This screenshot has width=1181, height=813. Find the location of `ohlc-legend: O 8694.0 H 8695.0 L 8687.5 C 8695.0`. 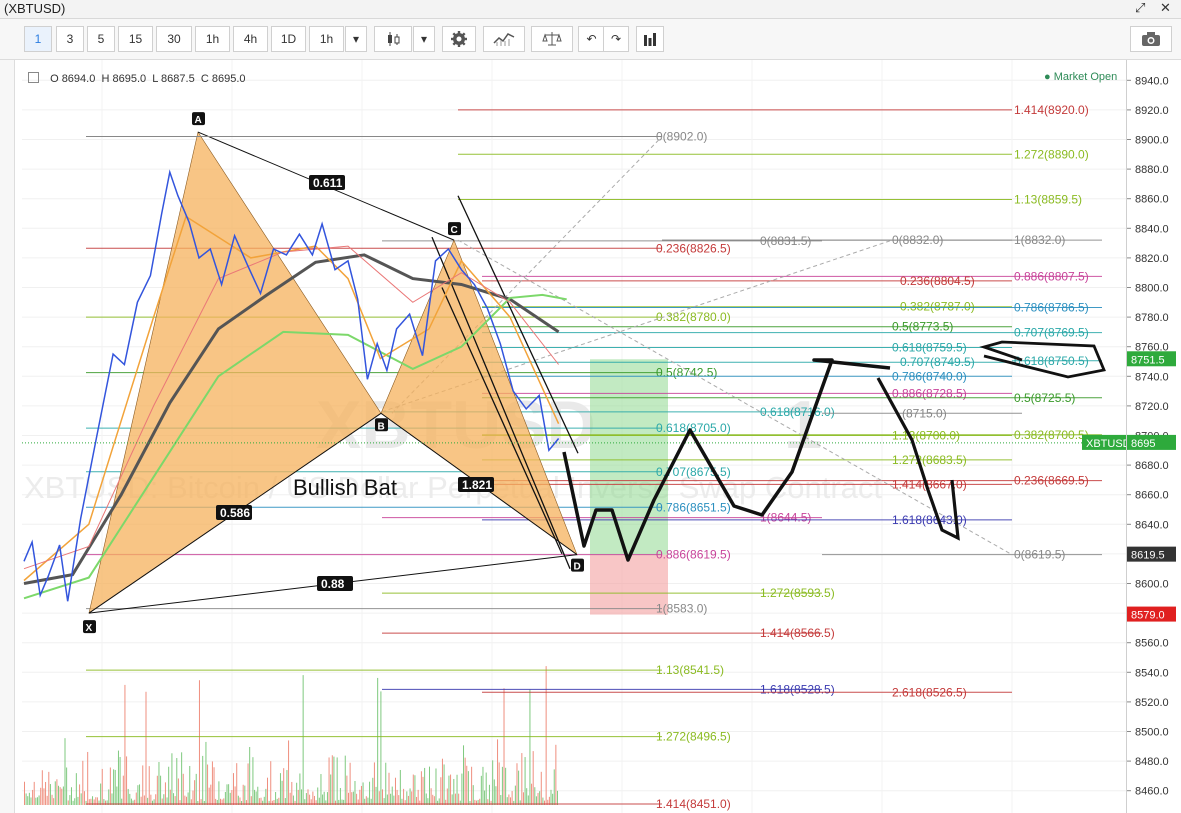

ohlc-legend: O 8694.0 H 8695.0 L 8687.5 C 8695.0 is located at coordinates (137, 78).